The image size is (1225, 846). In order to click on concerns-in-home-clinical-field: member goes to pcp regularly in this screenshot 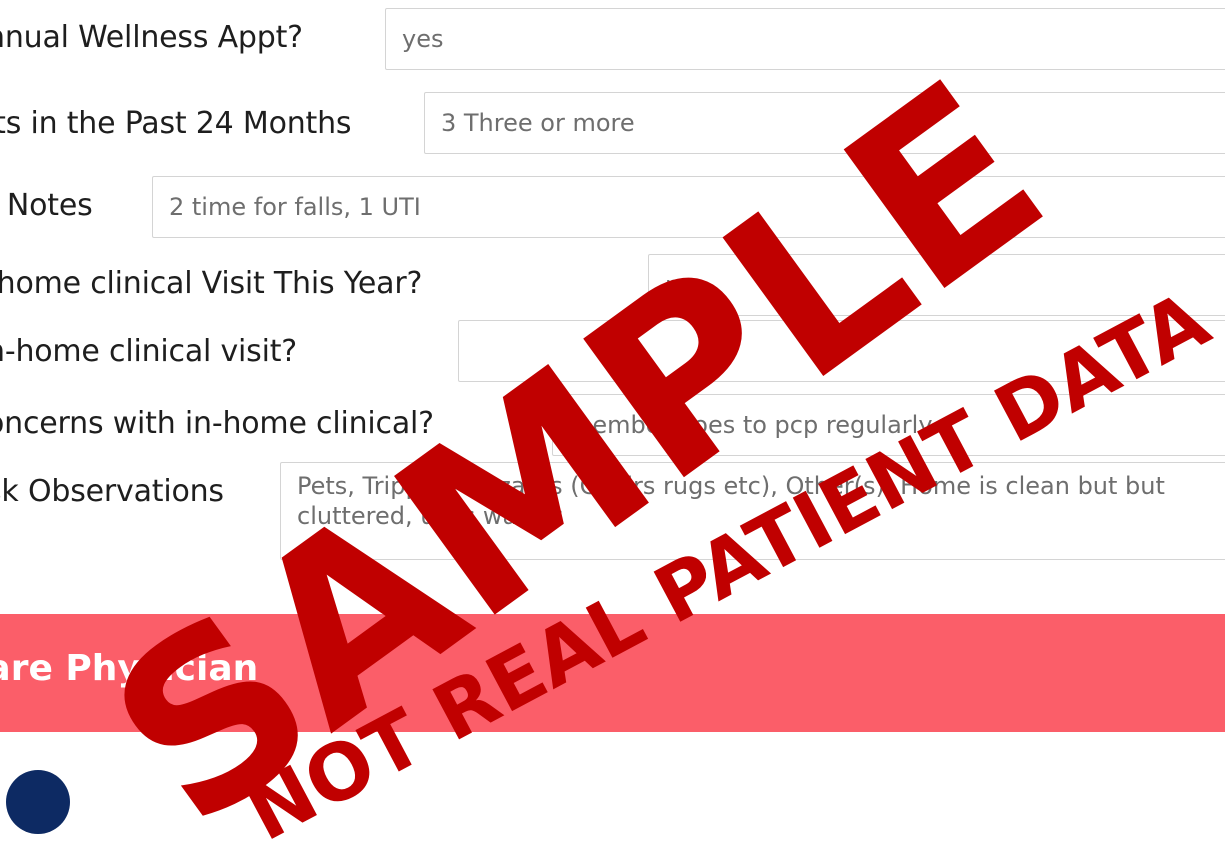, I will do `click(888, 425)`.